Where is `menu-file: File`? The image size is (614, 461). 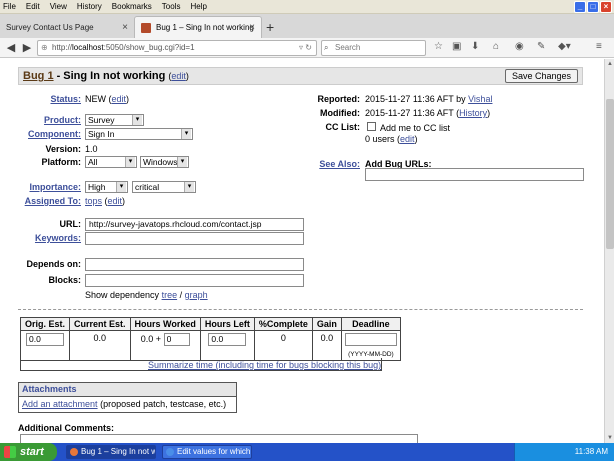
menu-file: File is located at coordinates (9, 6).